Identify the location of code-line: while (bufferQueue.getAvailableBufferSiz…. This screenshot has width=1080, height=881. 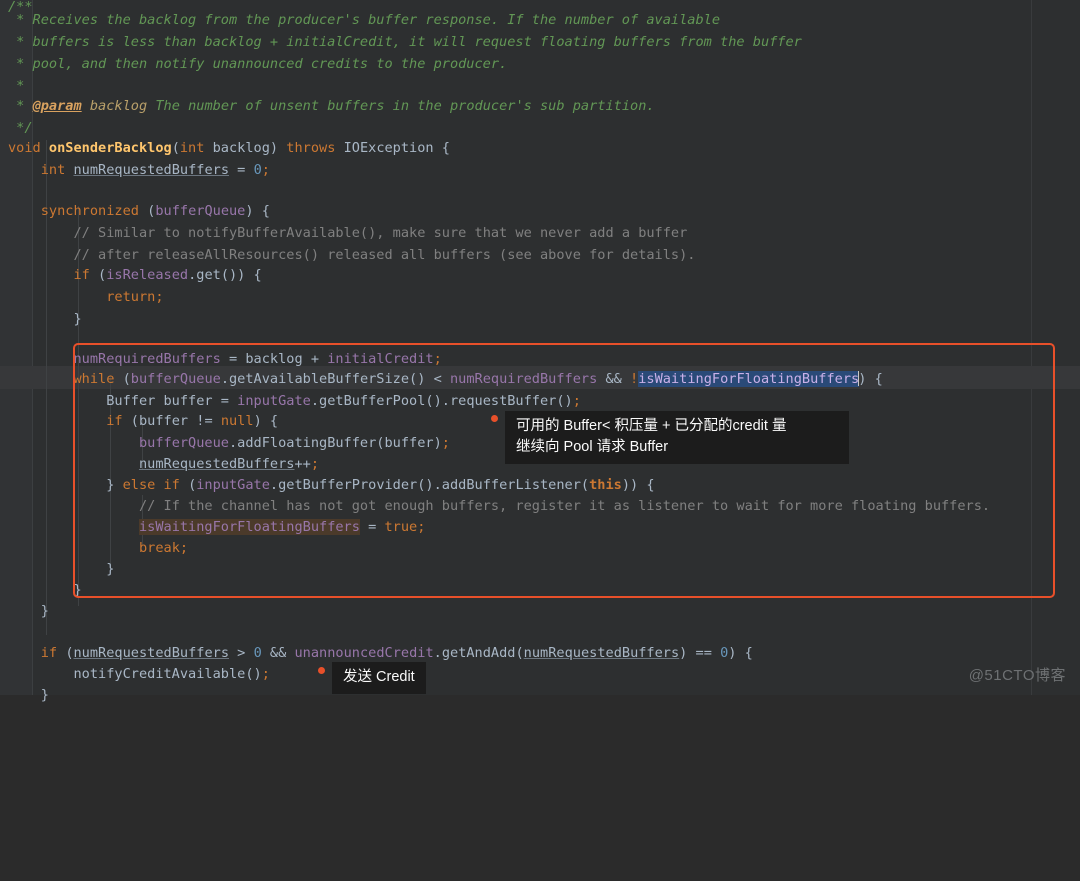
(478, 379).